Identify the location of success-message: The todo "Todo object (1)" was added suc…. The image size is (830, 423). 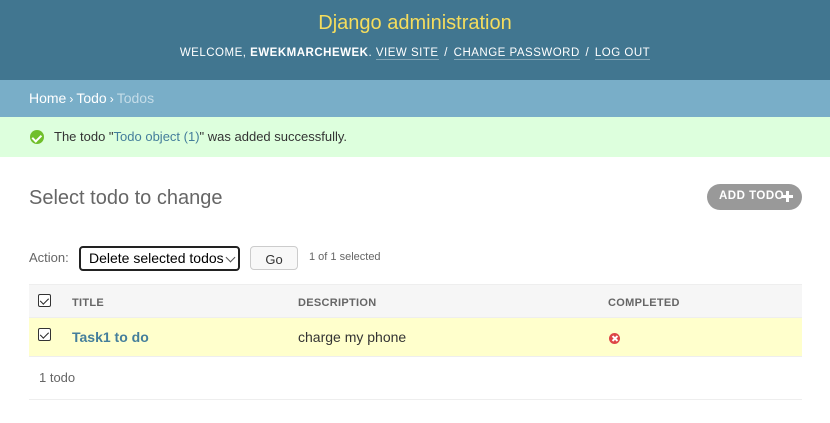
(415, 137).